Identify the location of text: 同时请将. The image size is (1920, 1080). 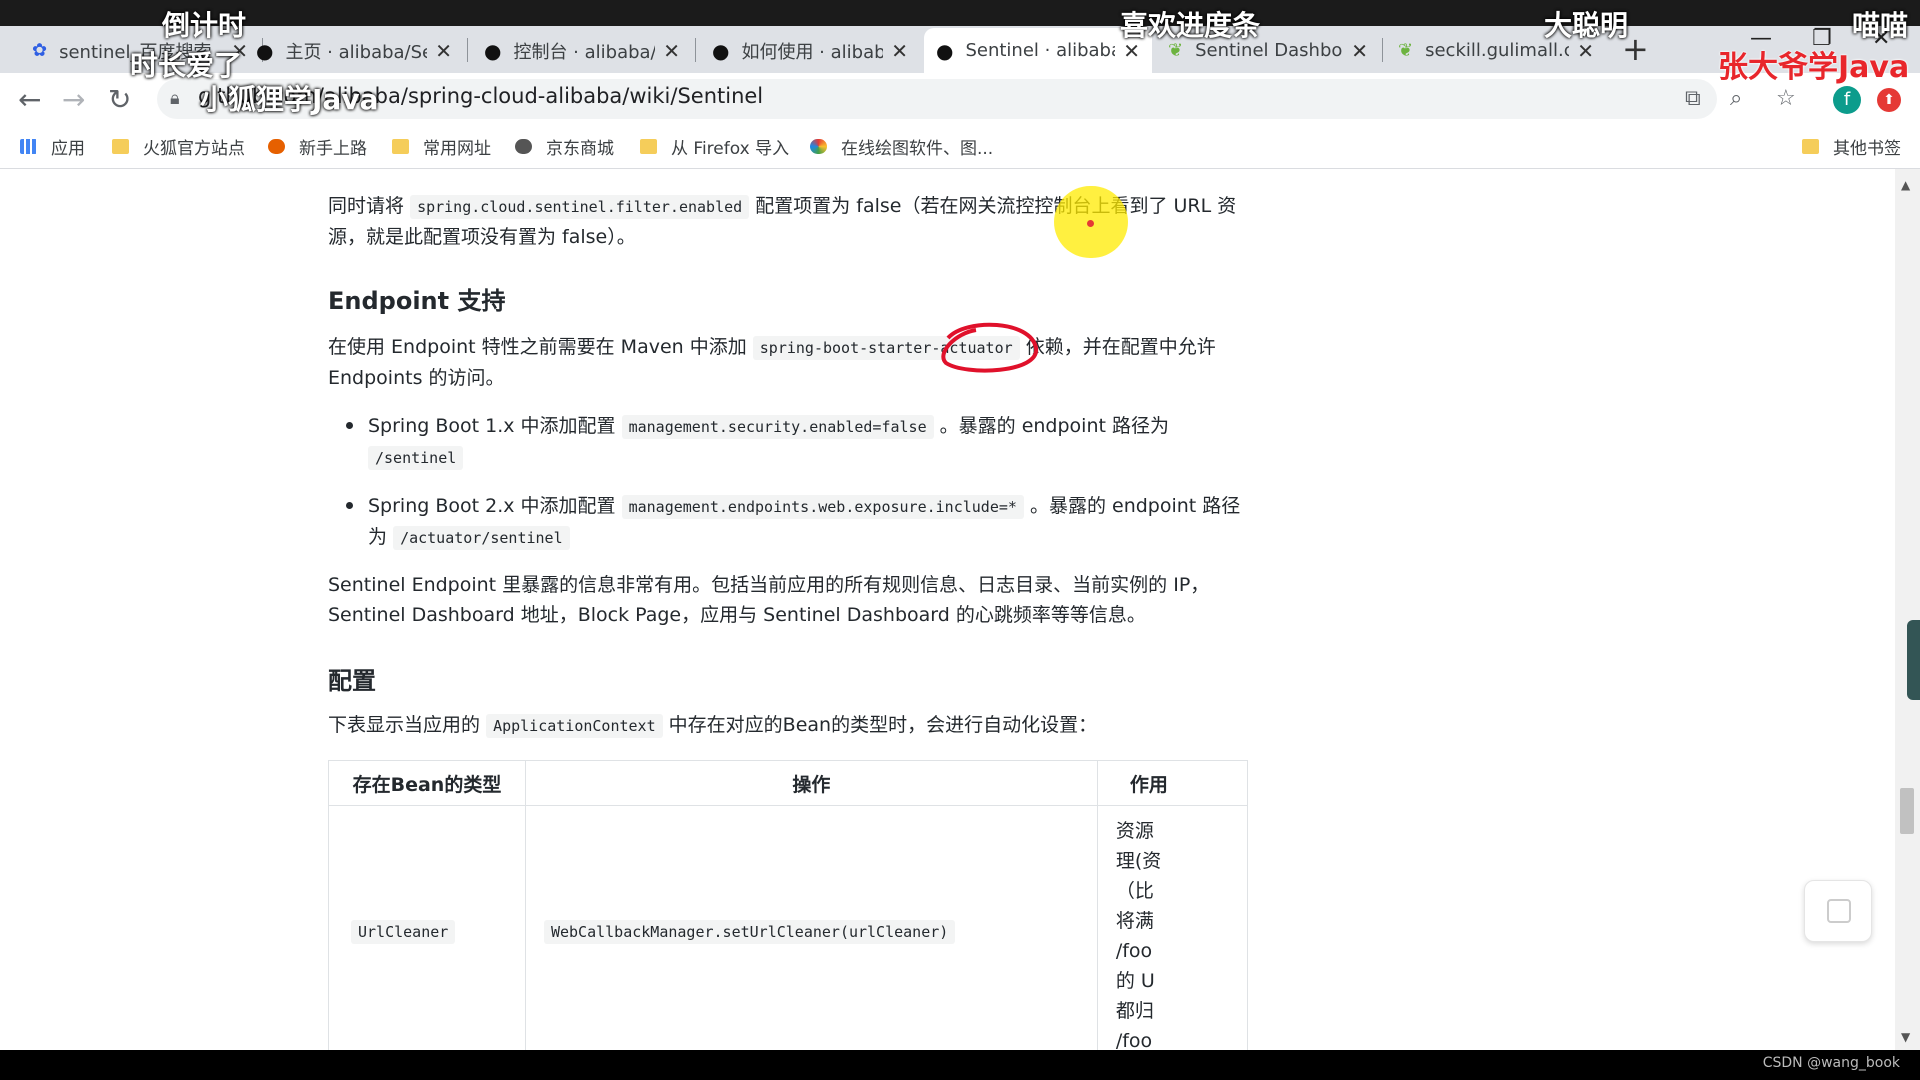
(366, 206).